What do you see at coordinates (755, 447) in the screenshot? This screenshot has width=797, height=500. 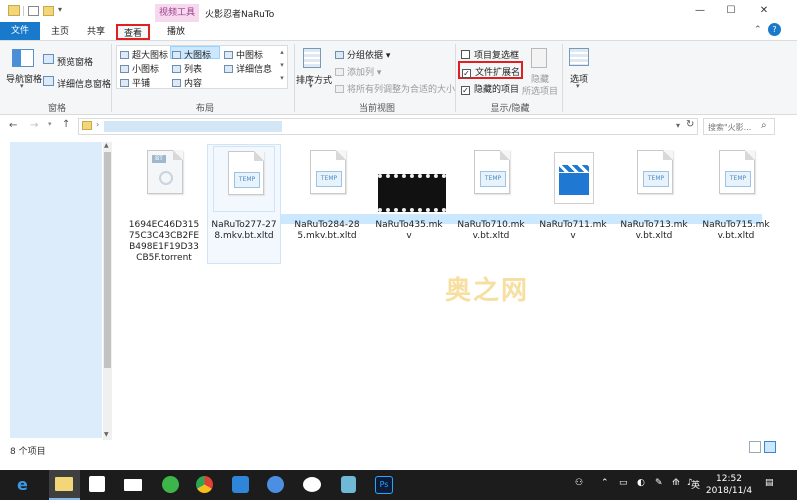 I see `details-view-icon` at bounding box center [755, 447].